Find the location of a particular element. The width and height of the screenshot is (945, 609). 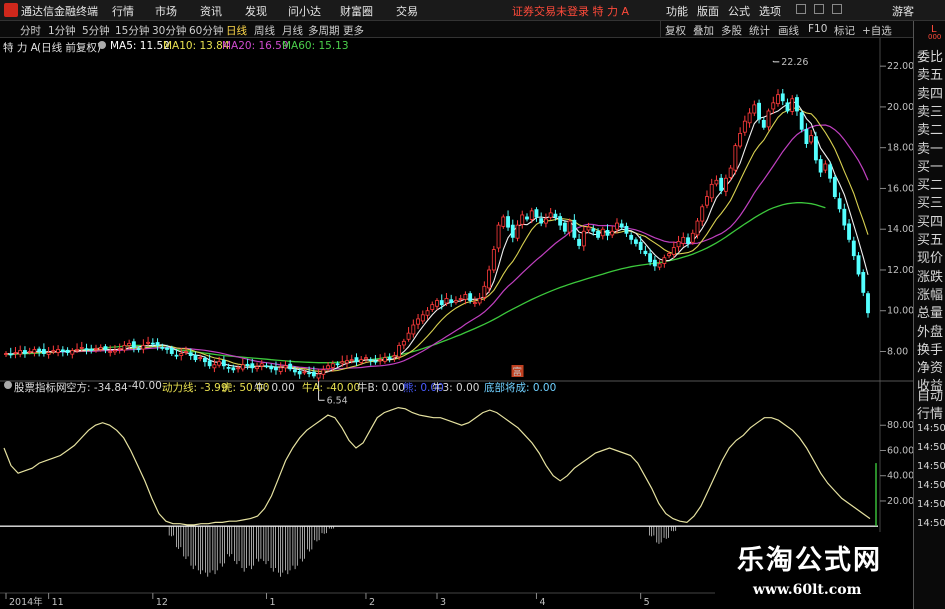

indicator-settings-icon is located at coordinates (8, 385).